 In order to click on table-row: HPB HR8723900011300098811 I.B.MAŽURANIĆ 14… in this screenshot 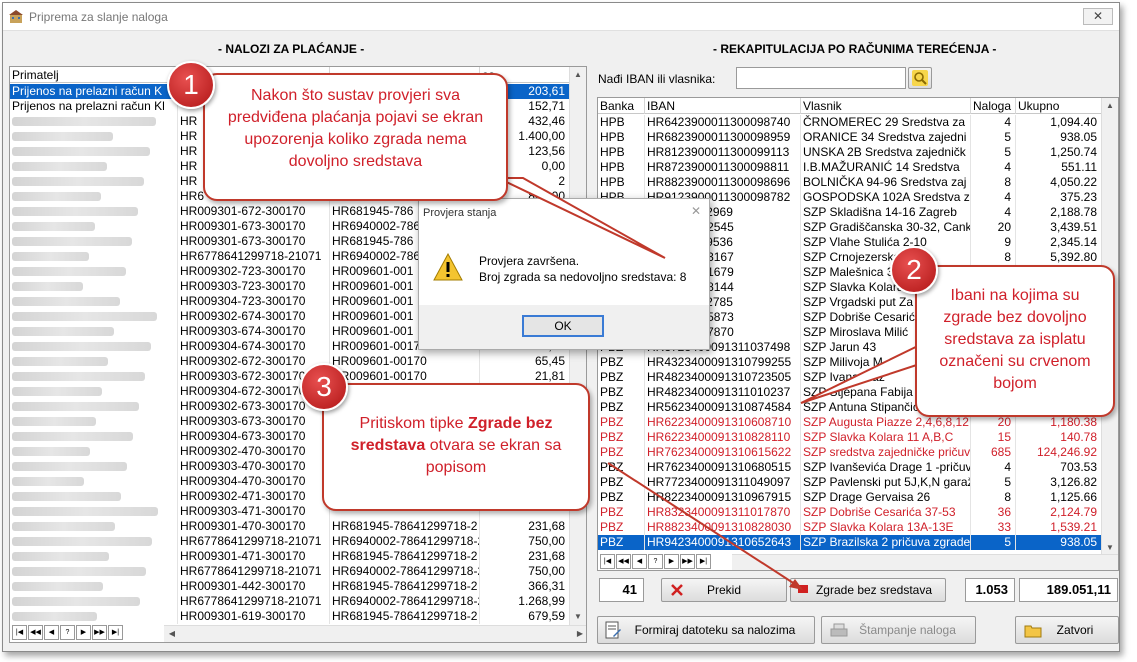, I will do `click(850, 167)`.